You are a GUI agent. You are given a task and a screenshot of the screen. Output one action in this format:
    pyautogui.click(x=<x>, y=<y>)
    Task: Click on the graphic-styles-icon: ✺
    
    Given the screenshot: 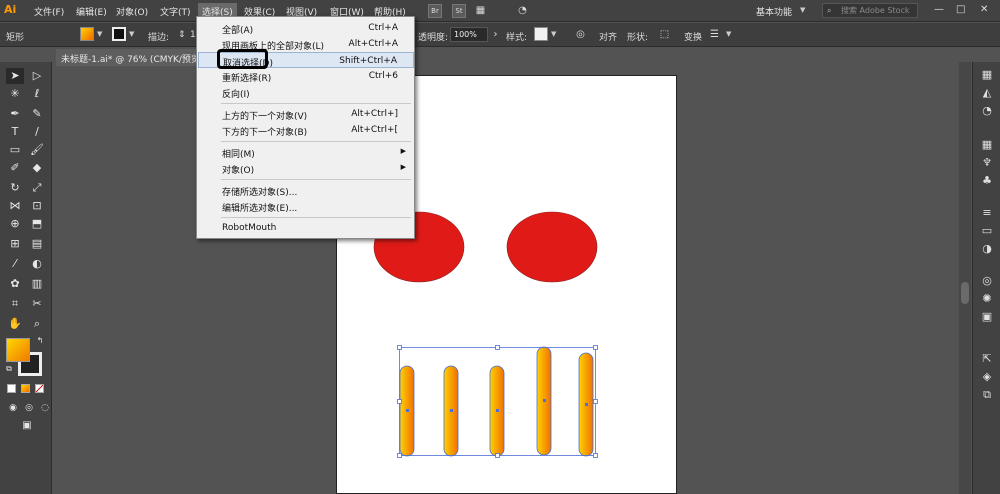 What is the action you would take?
    pyautogui.click(x=987, y=299)
    